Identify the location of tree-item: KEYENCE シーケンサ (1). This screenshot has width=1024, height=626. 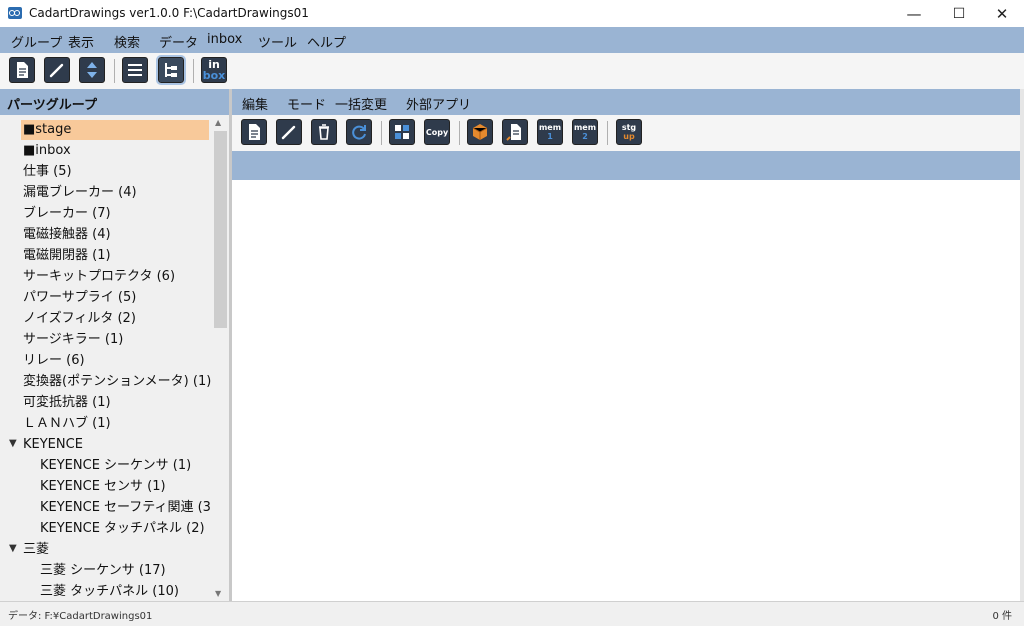
(115, 466).